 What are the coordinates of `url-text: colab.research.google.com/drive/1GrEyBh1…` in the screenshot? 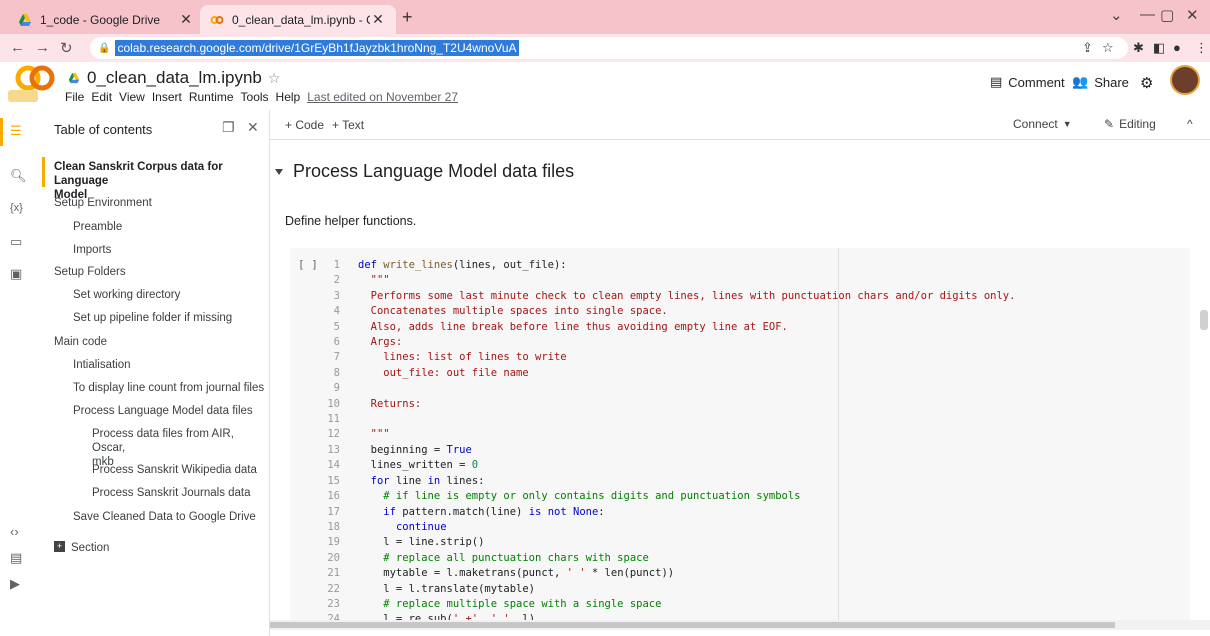 It's located at (317, 48).